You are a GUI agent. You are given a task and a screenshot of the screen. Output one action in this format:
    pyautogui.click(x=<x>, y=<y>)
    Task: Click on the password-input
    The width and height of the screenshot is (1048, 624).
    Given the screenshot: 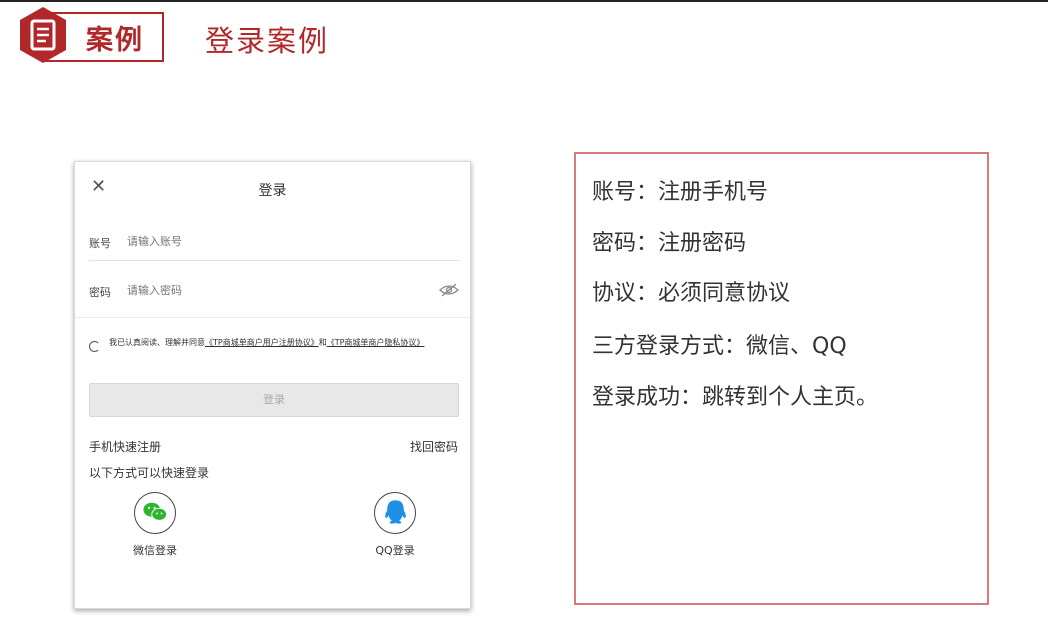 What is the action you would take?
    pyautogui.click(x=272, y=290)
    